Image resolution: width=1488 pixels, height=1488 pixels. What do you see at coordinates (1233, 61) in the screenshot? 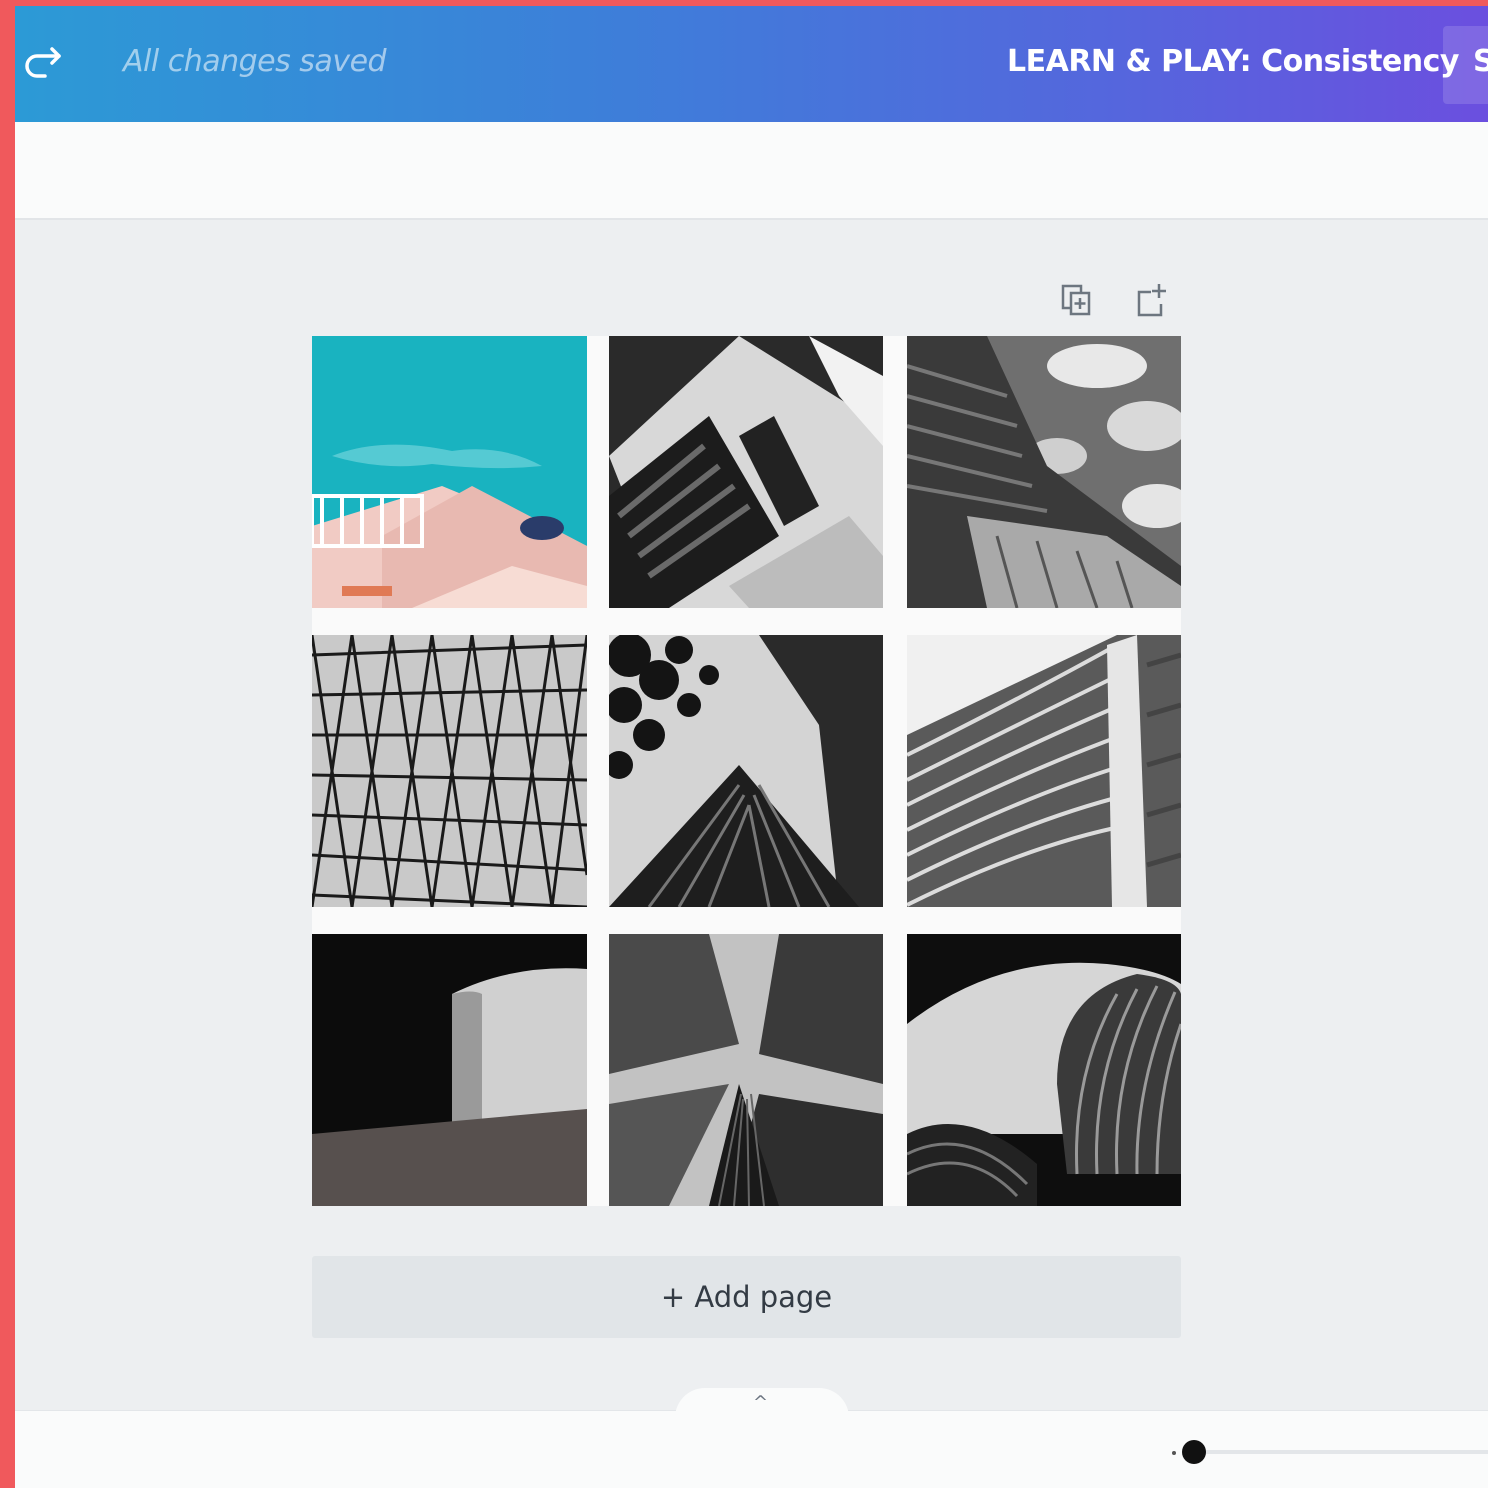
I see `document-title: LEARN & PLAY: Consistency` at bounding box center [1233, 61].